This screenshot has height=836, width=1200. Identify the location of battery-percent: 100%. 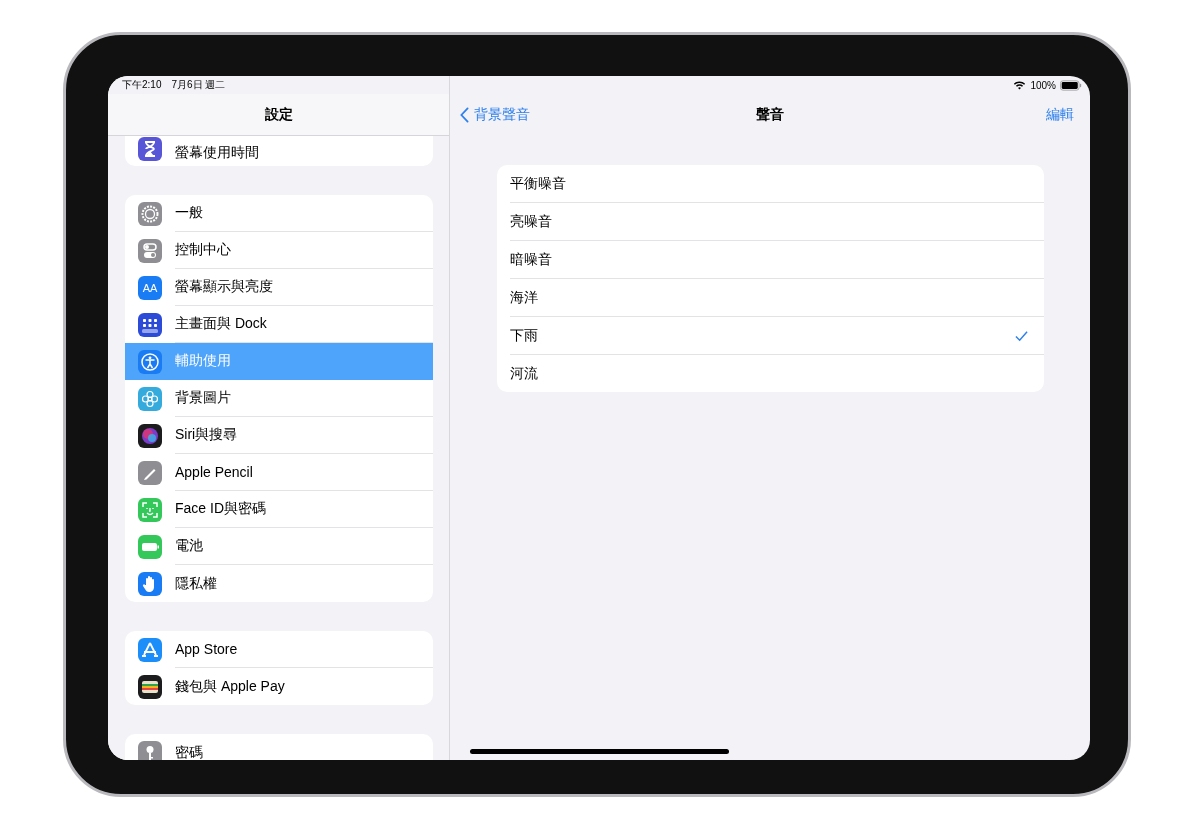
(1043, 85).